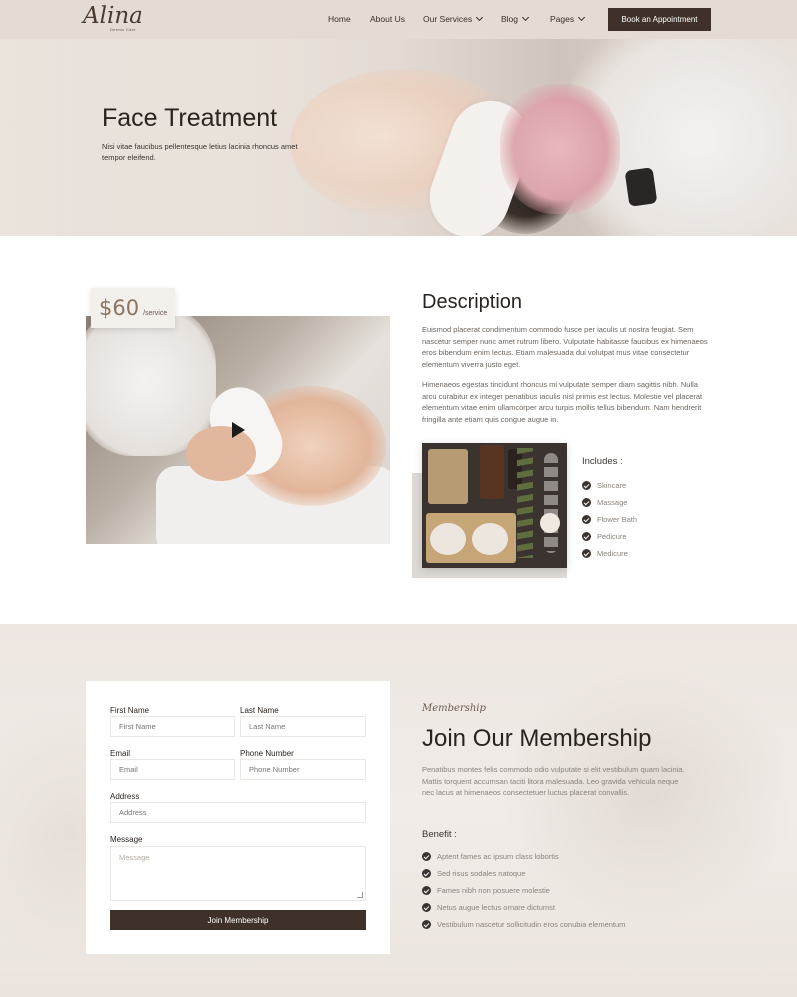  Describe the element at coordinates (123, 29) in the screenshot. I see `logo-tagline: Dermis Care` at that location.